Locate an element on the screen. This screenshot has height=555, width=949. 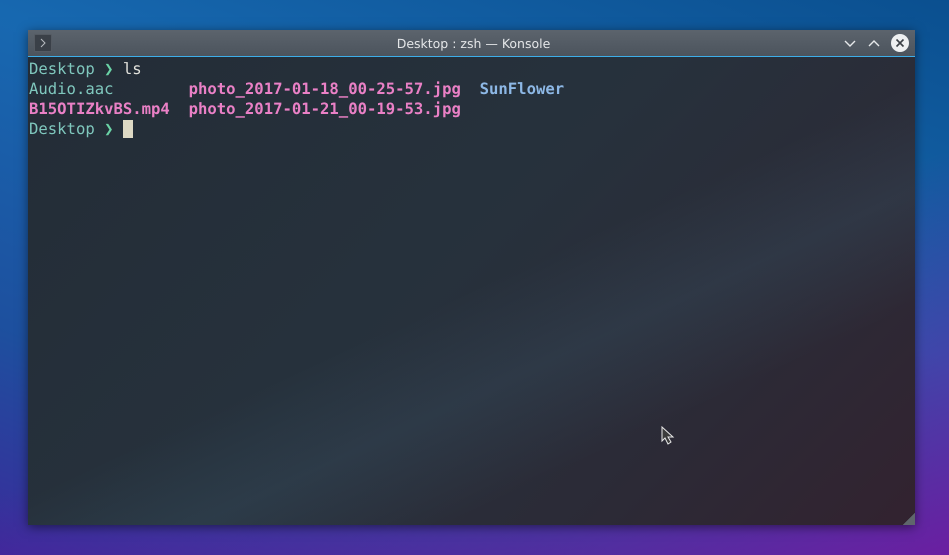
minimize-icon is located at coordinates (850, 43).